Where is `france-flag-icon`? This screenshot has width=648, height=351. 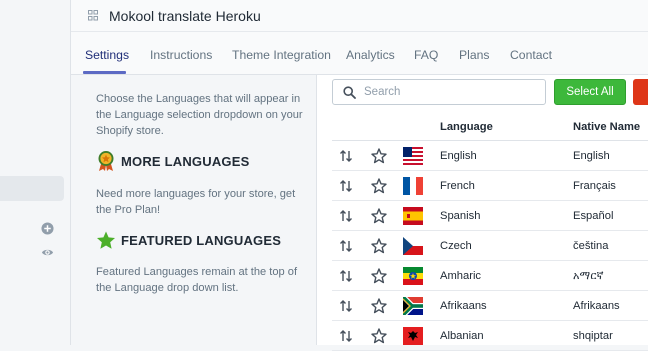 france-flag-icon is located at coordinates (413, 186).